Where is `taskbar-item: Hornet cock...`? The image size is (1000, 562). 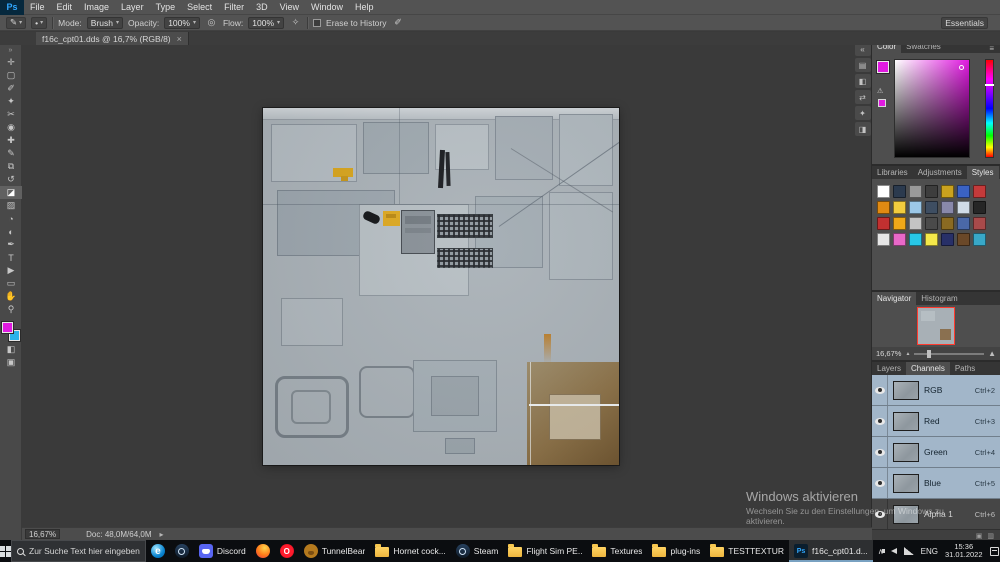
taskbar-item: Hornet cock... is located at coordinates (410, 551).